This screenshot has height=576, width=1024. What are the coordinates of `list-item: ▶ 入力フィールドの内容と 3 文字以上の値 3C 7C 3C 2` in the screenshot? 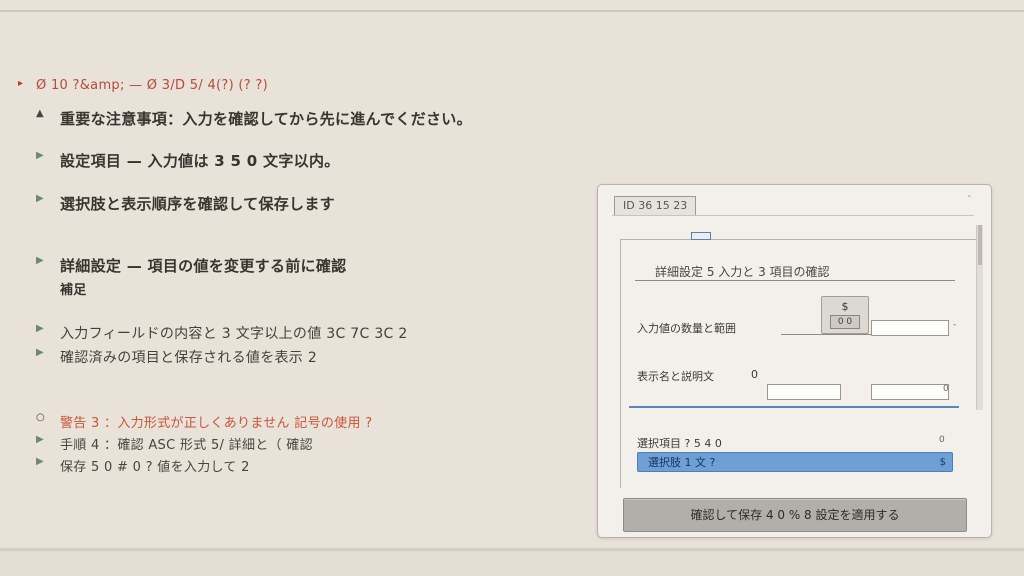 It's located at (222, 332).